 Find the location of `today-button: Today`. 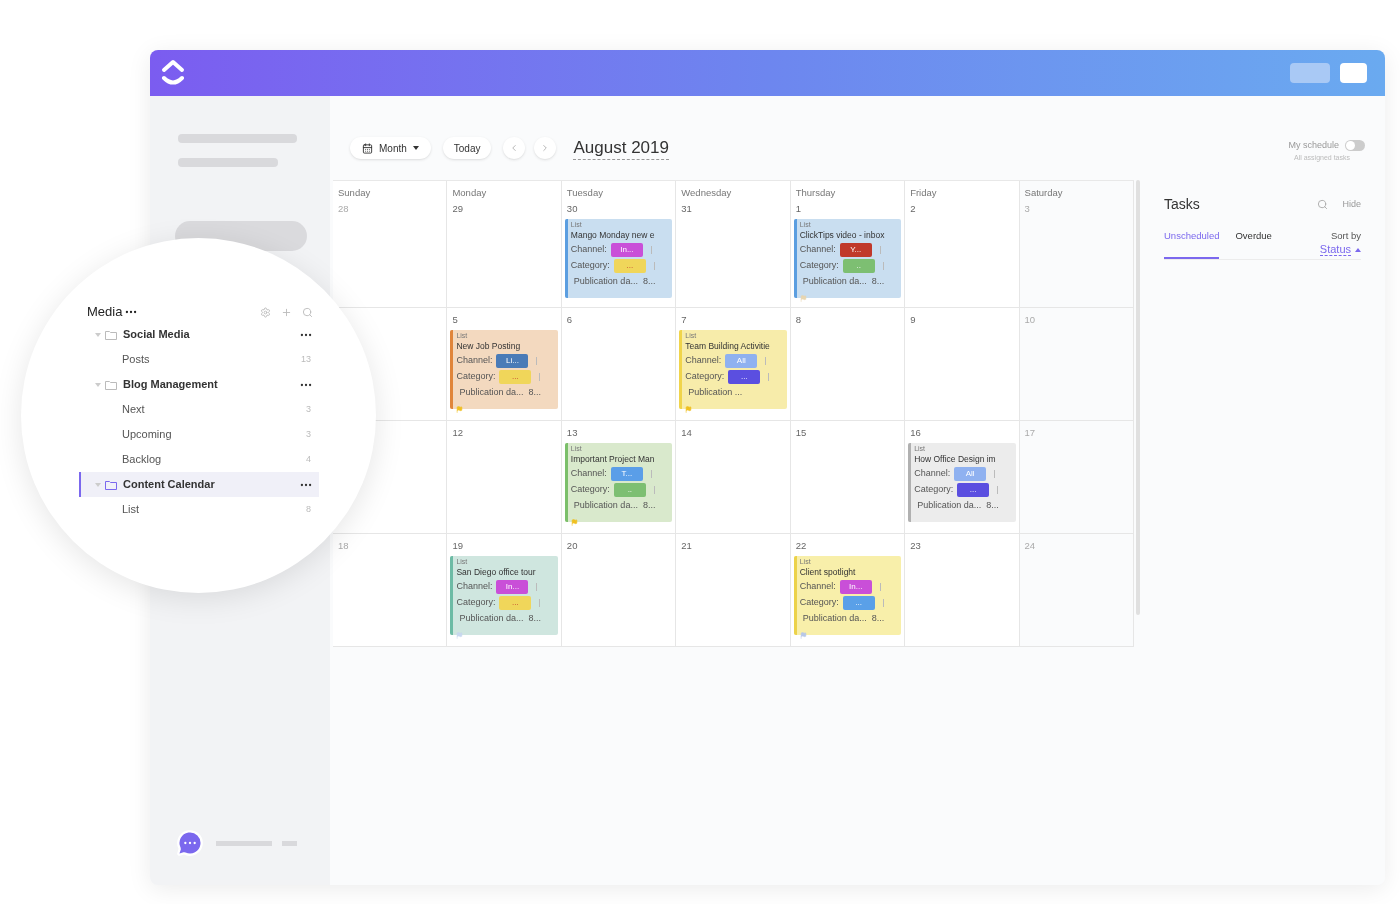

today-button: Today is located at coordinates (467, 148).